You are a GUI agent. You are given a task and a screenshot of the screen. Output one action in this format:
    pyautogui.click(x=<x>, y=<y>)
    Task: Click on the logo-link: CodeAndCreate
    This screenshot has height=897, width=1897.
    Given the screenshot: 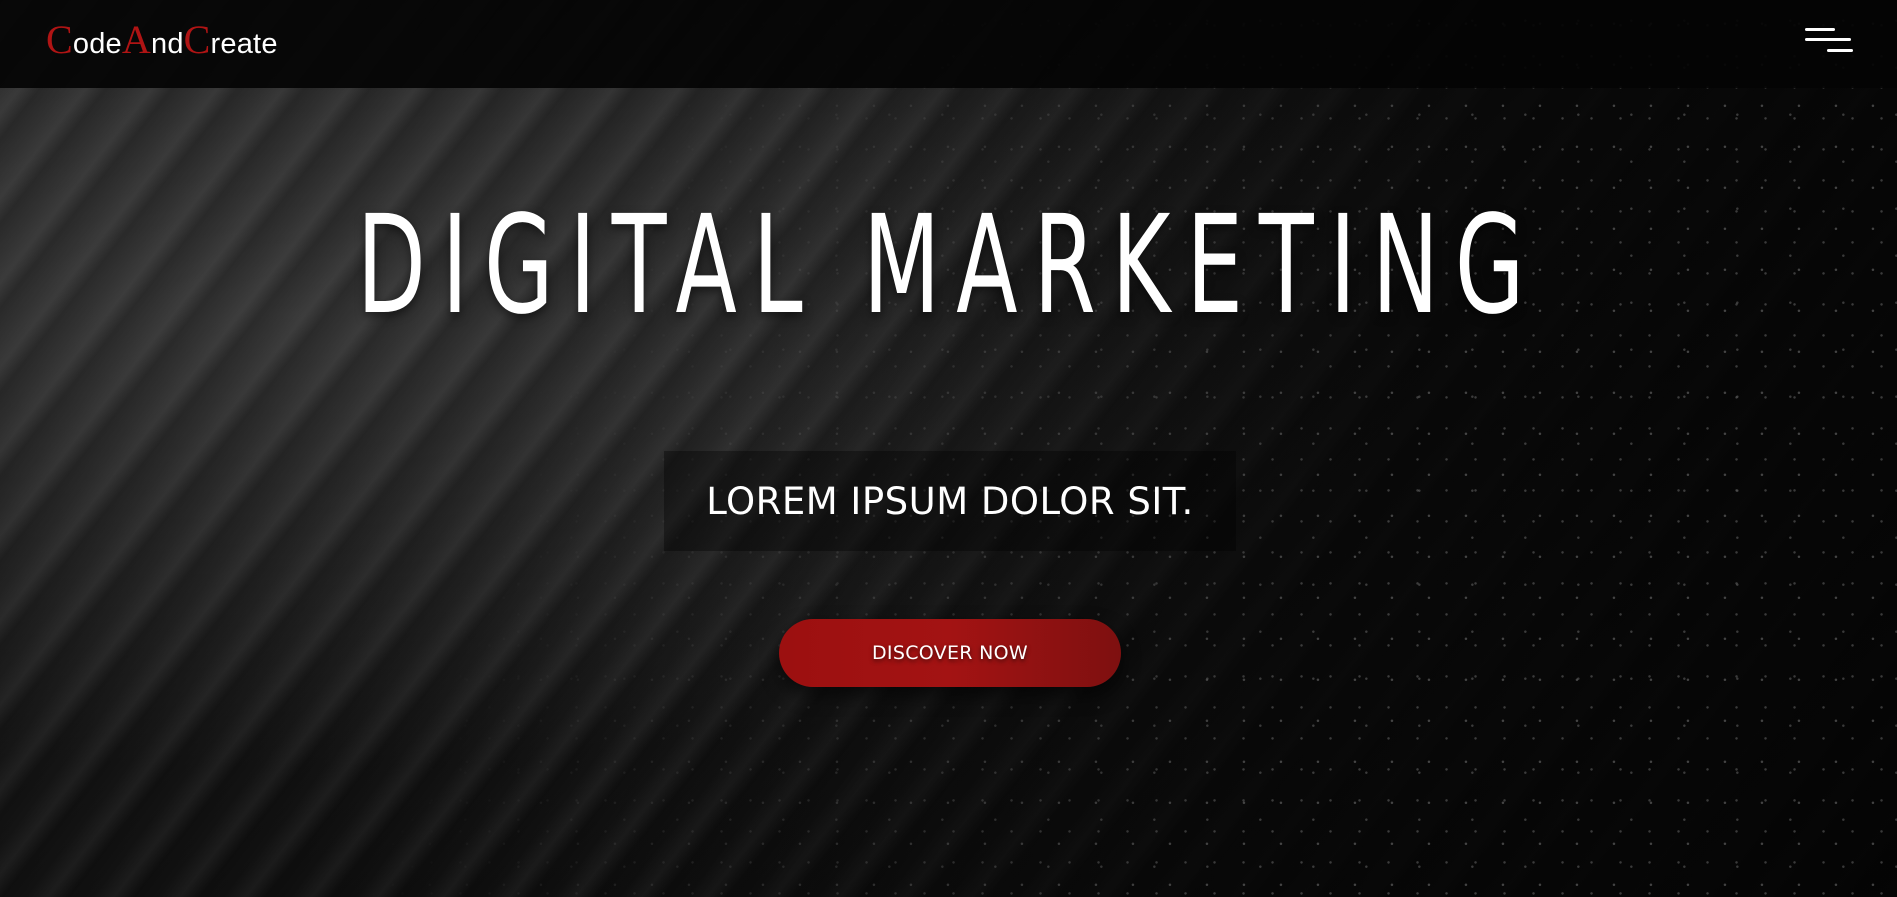 What is the action you would take?
    pyautogui.click(x=162, y=39)
    